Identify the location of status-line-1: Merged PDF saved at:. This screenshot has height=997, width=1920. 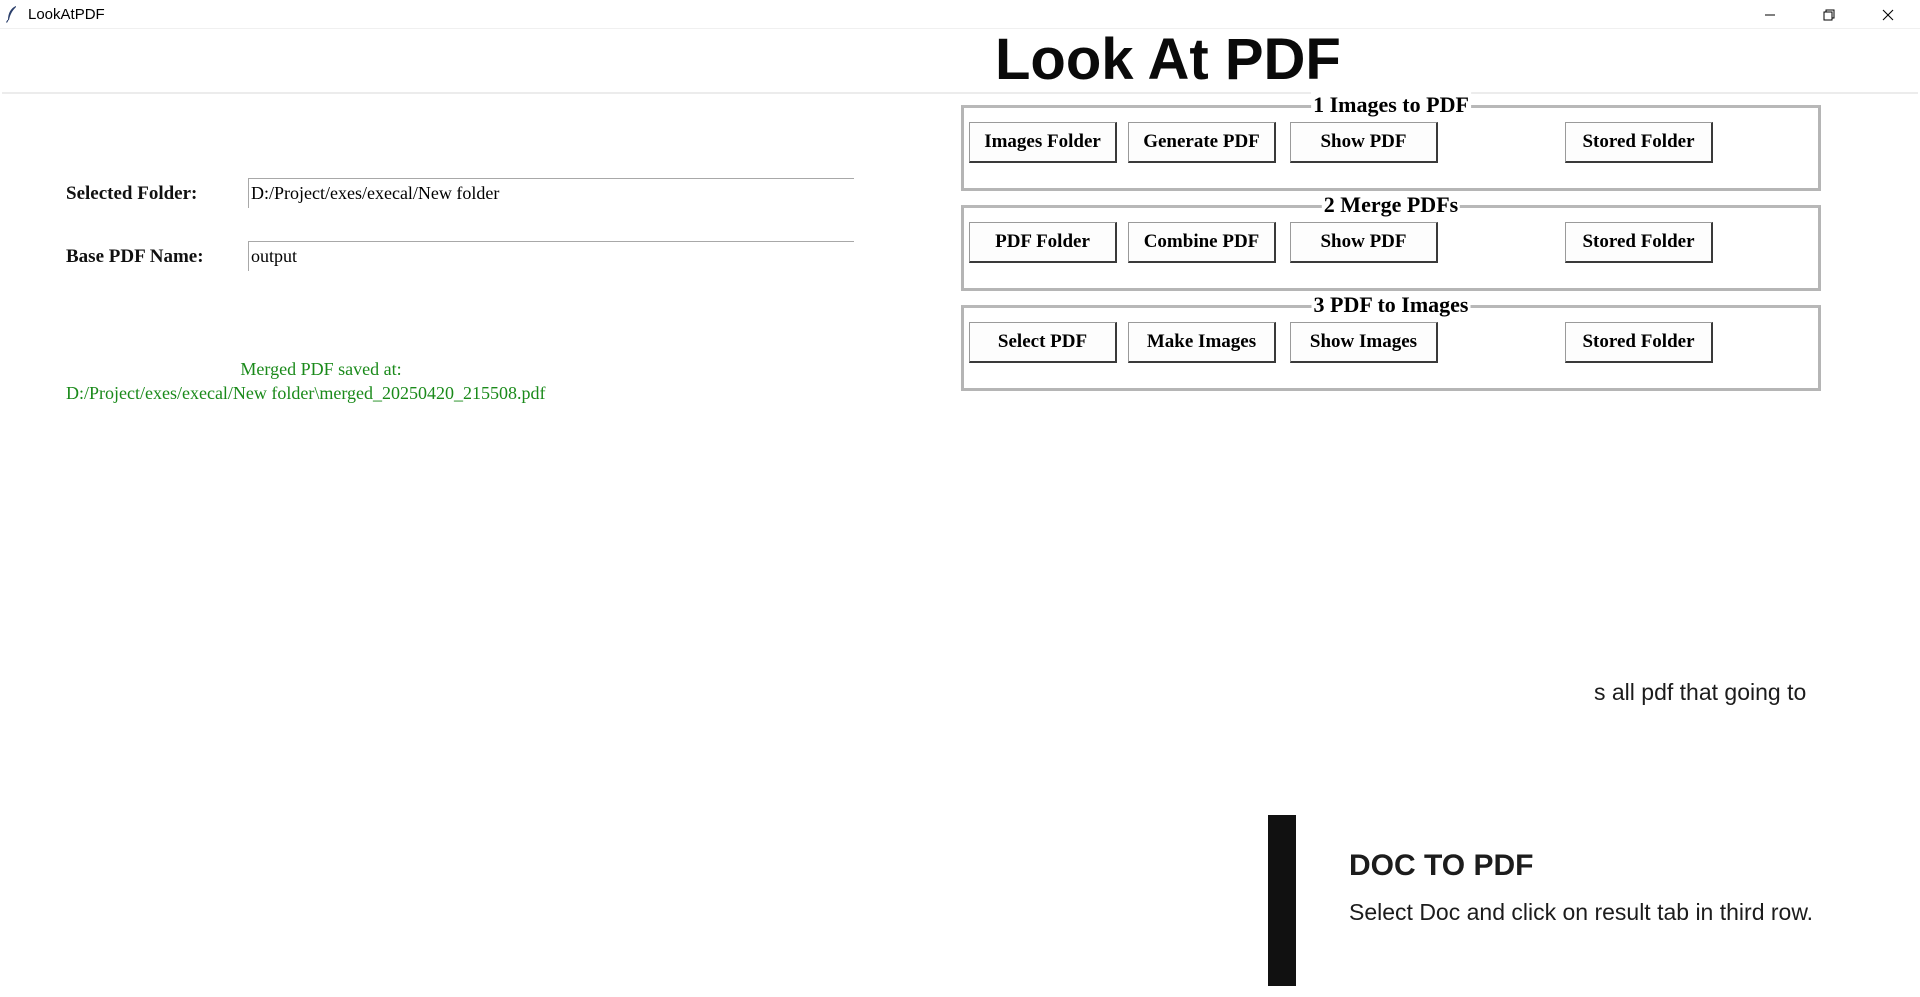
(321, 369).